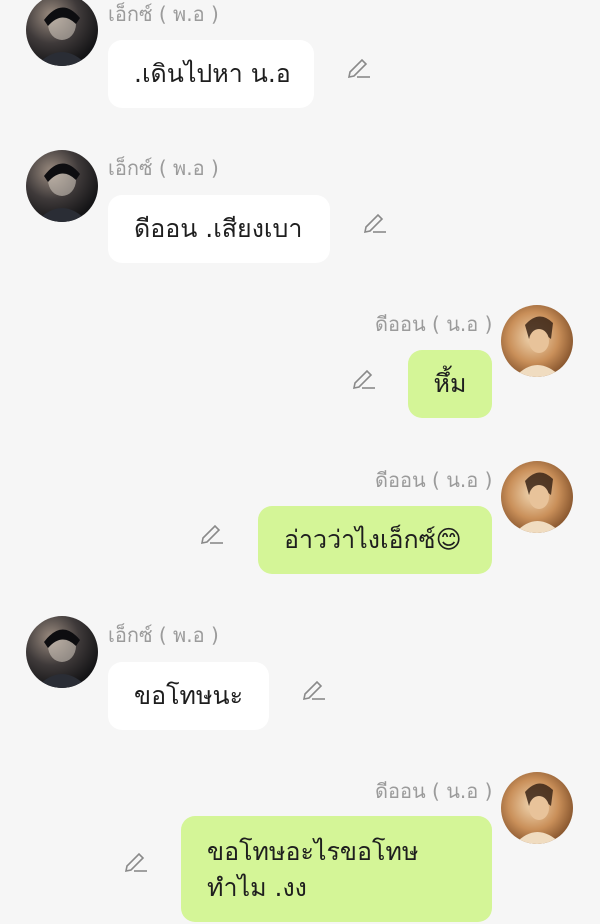  Describe the element at coordinates (375, 540) in the screenshot. I see `message-bubble: อ่าวว่าไงเอ็กซ์😊` at that location.